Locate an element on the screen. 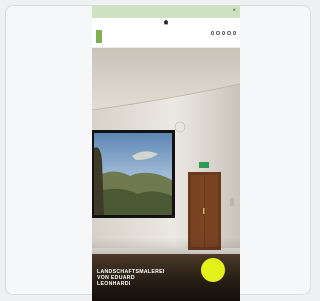 This screenshot has width=320, height=301. logo-mark is located at coordinates (99, 36).